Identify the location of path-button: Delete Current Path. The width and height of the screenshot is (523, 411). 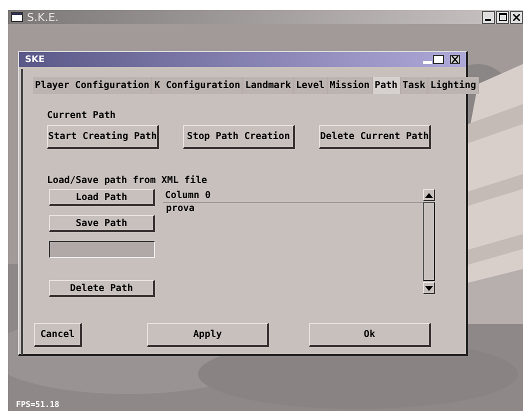
(375, 137).